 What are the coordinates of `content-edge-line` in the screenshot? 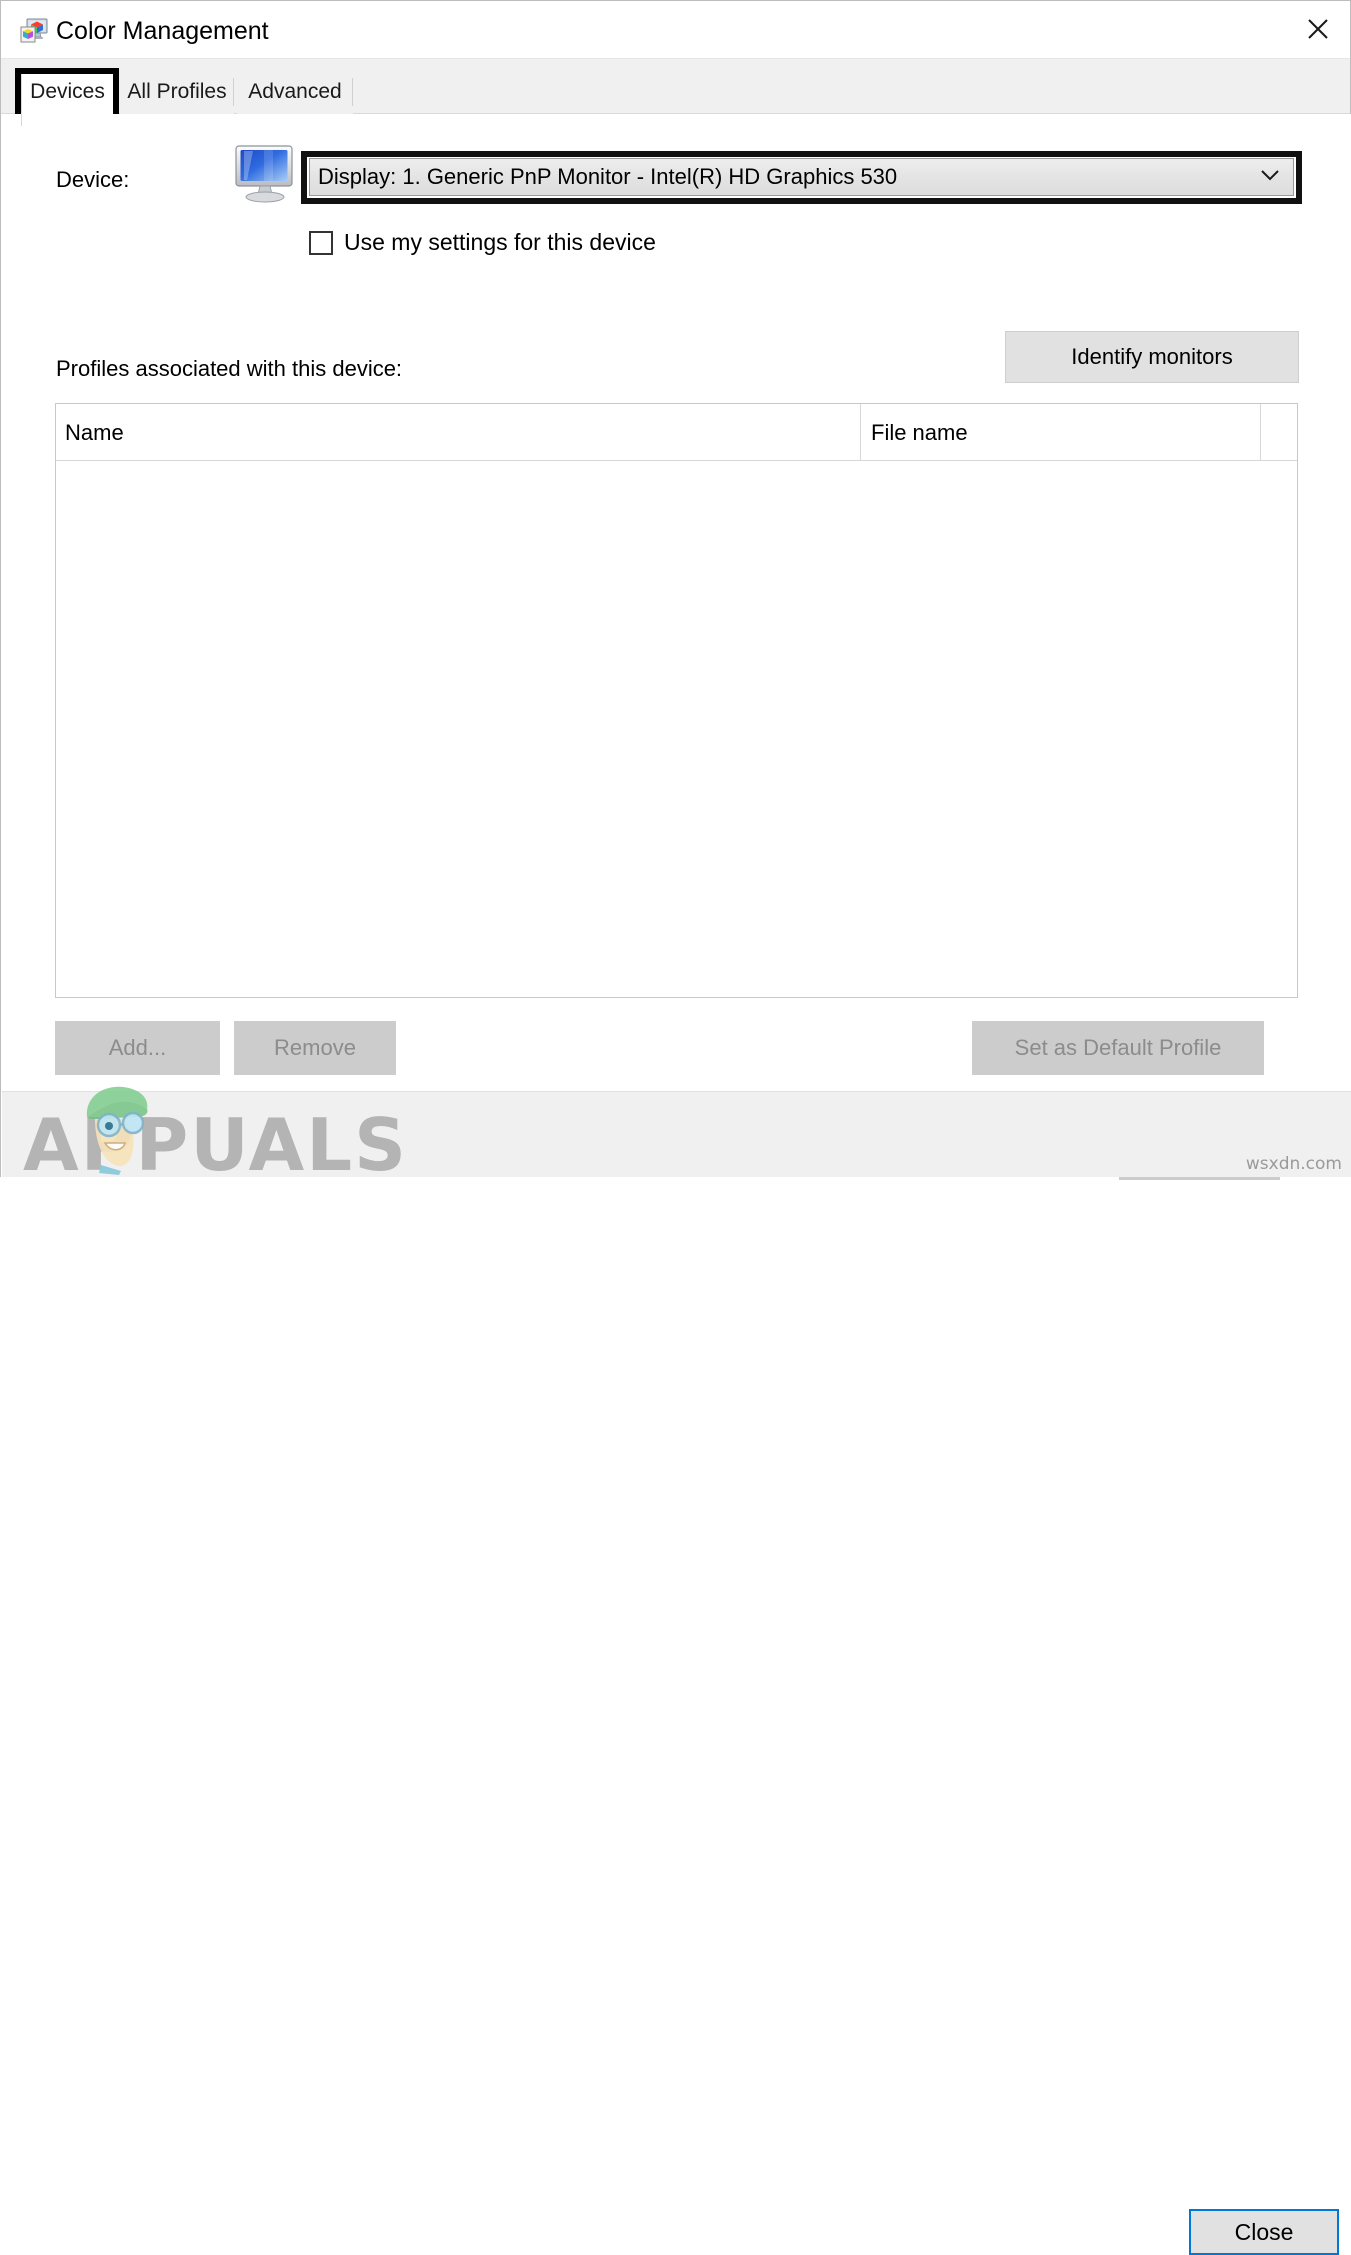 It's located at (21, 120).